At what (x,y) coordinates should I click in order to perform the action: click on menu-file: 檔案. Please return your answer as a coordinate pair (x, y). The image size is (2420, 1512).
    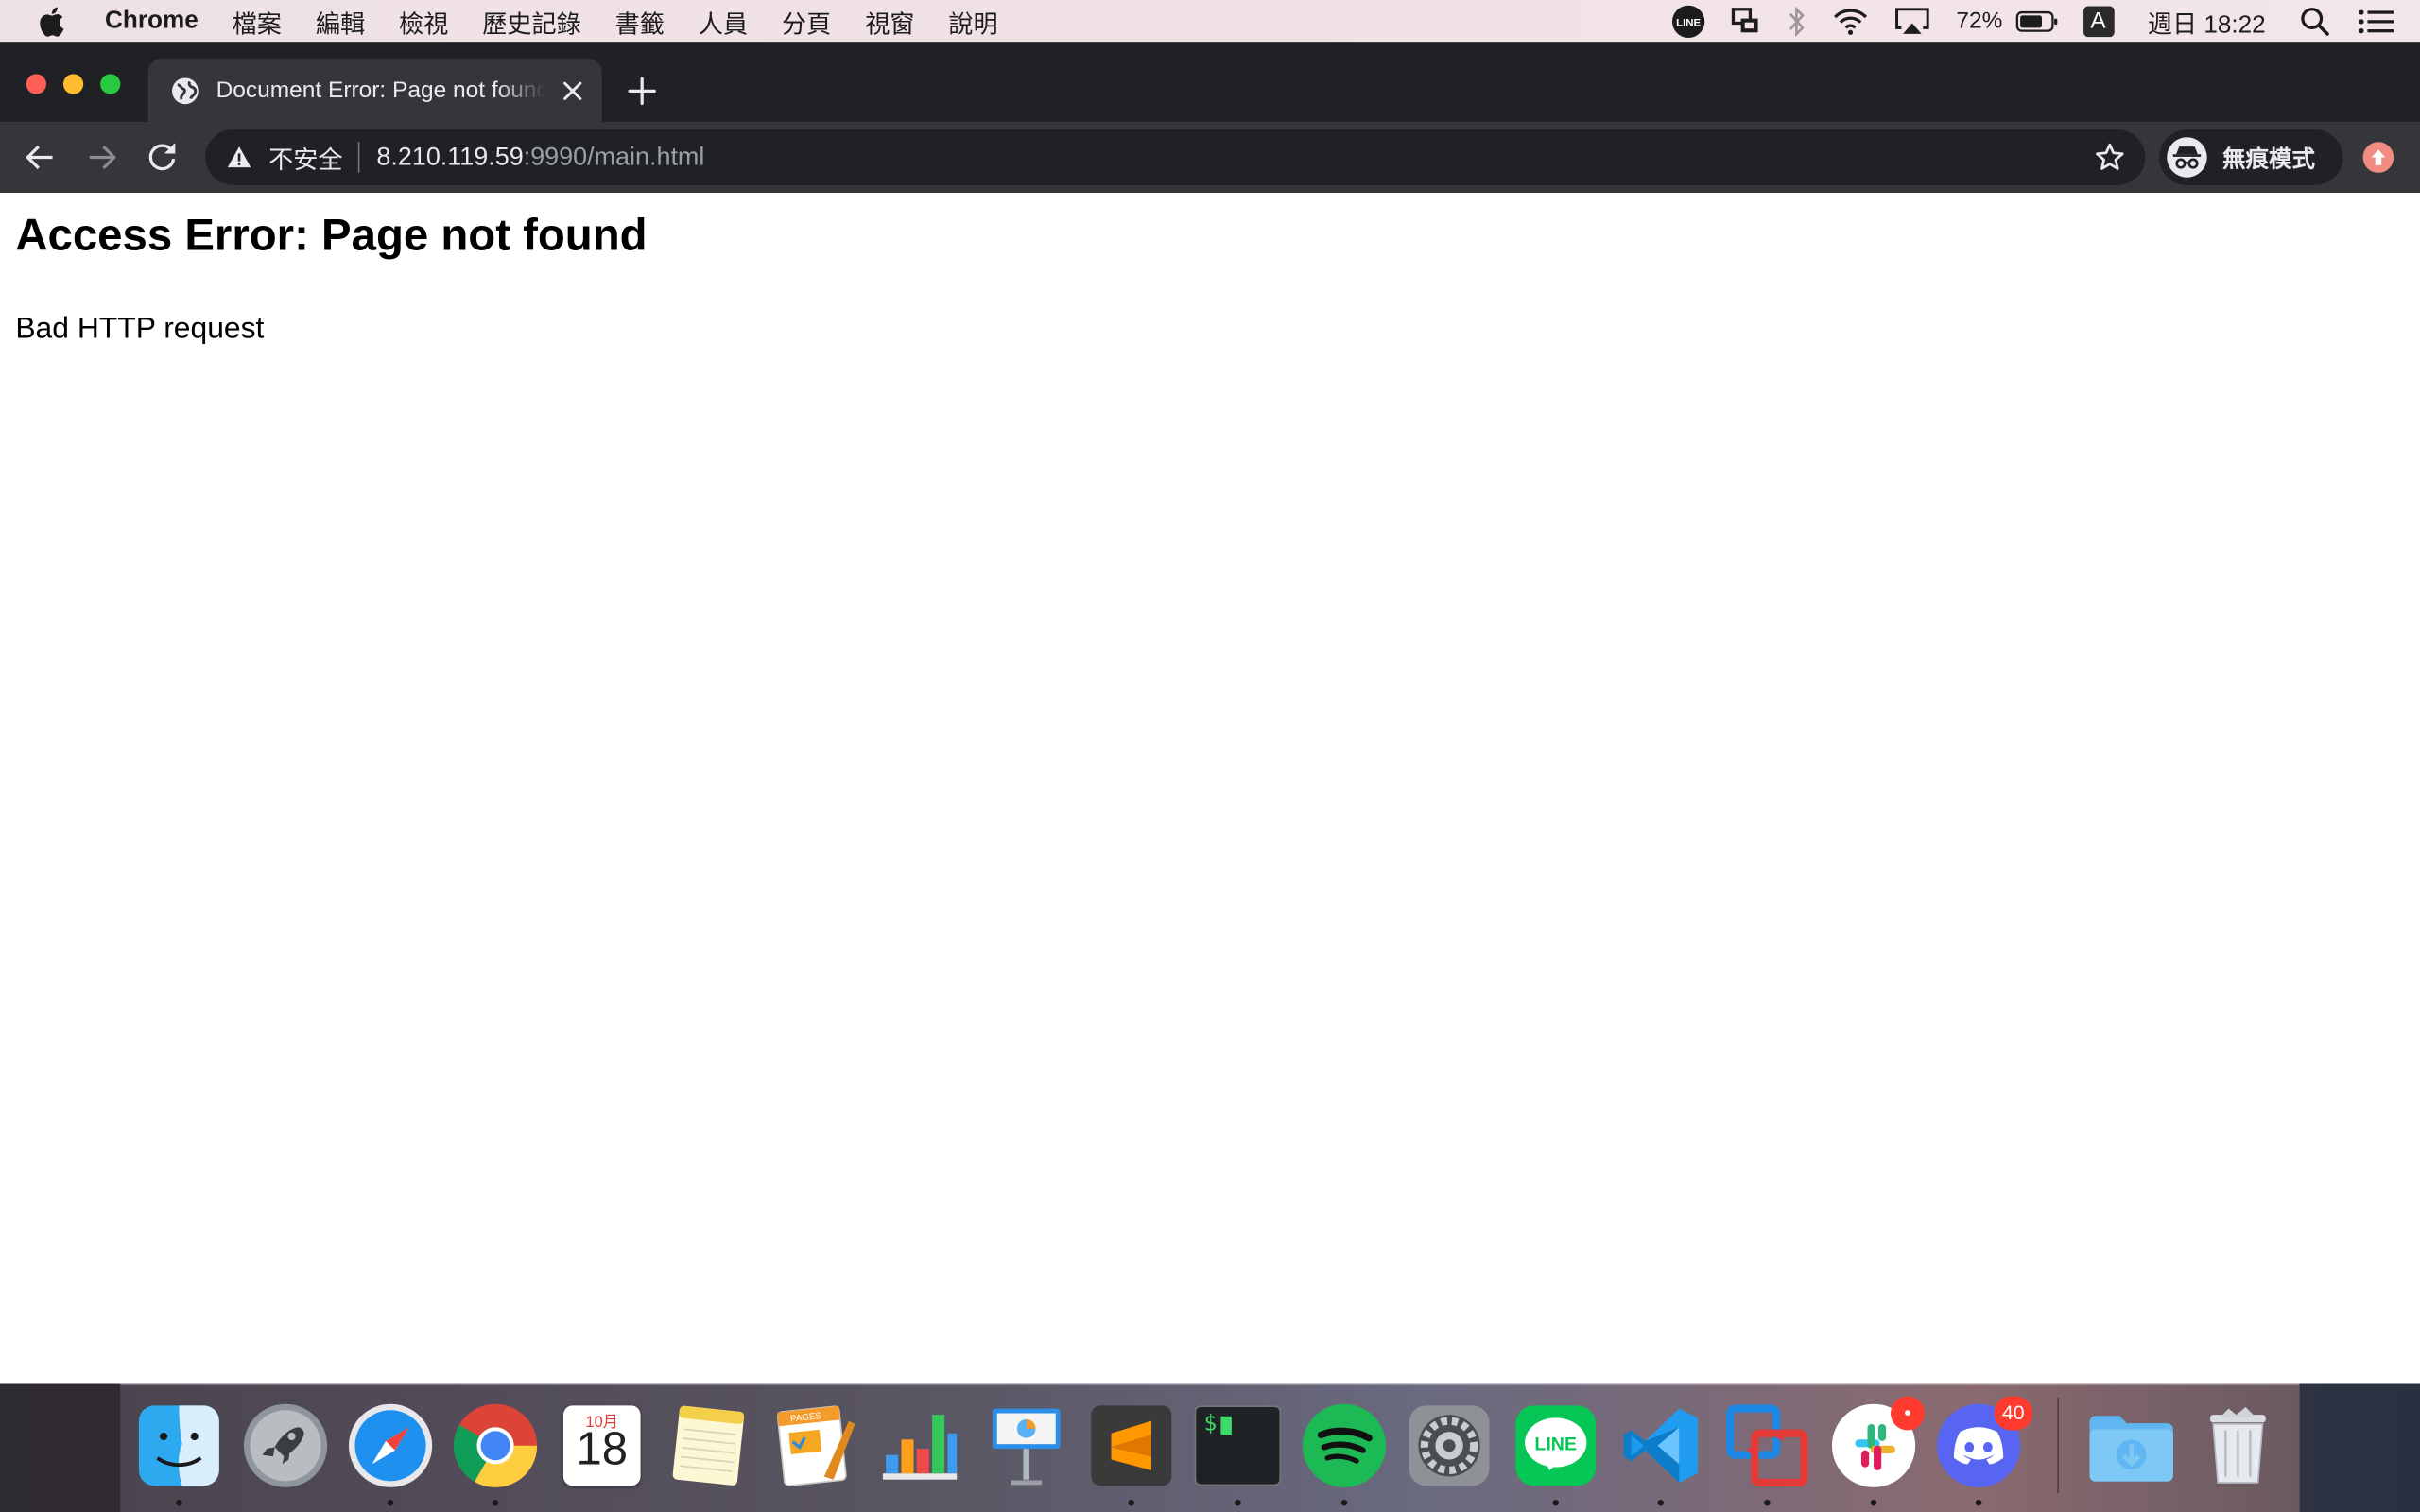
    Looking at the image, I should click on (257, 20).